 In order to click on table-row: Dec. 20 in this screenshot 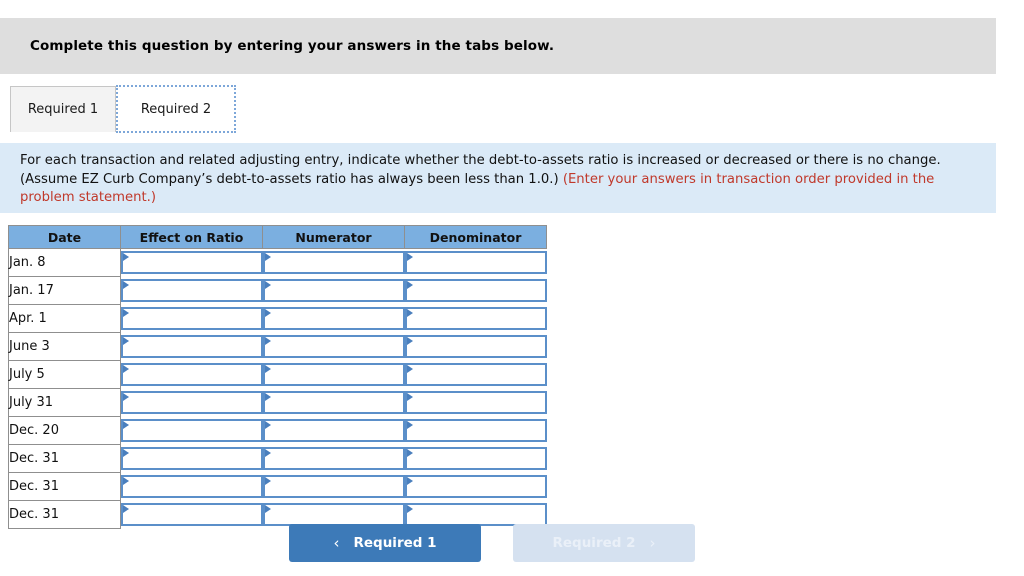, I will do `click(277, 430)`.